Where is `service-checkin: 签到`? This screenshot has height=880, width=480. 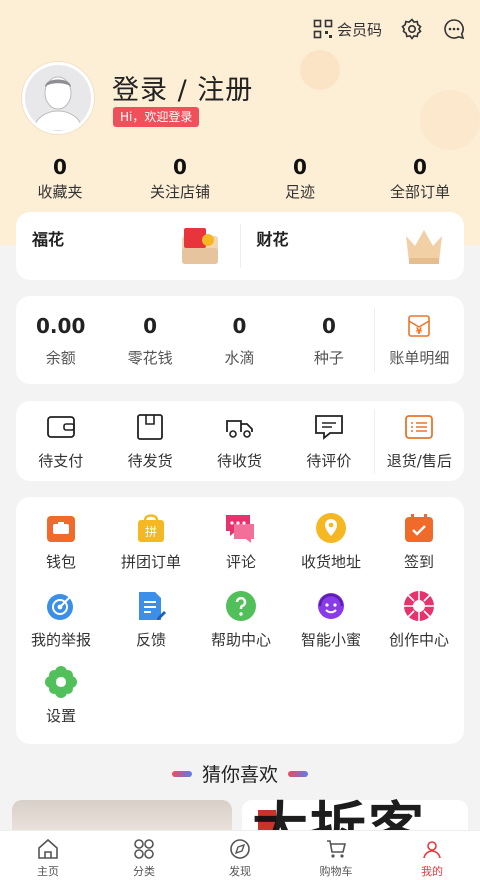
service-checkin: 签到 is located at coordinates (419, 541).